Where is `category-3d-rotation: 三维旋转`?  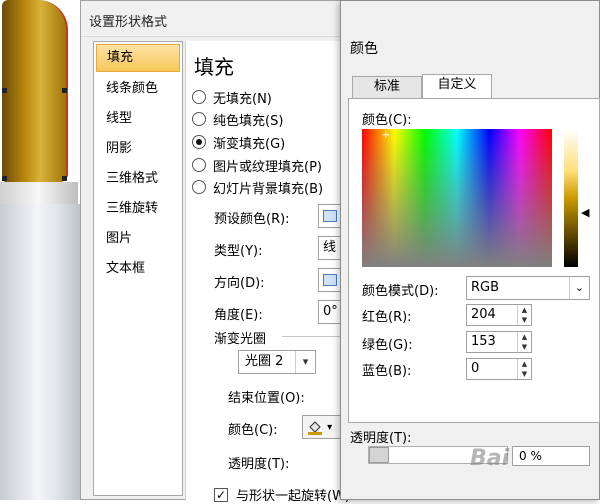
category-3d-rotation: 三维旋转 is located at coordinates (138, 209).